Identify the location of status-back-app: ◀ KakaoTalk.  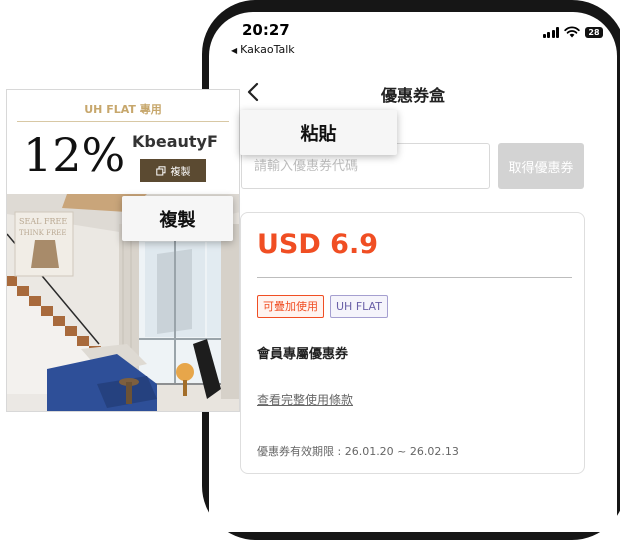
(263, 49).